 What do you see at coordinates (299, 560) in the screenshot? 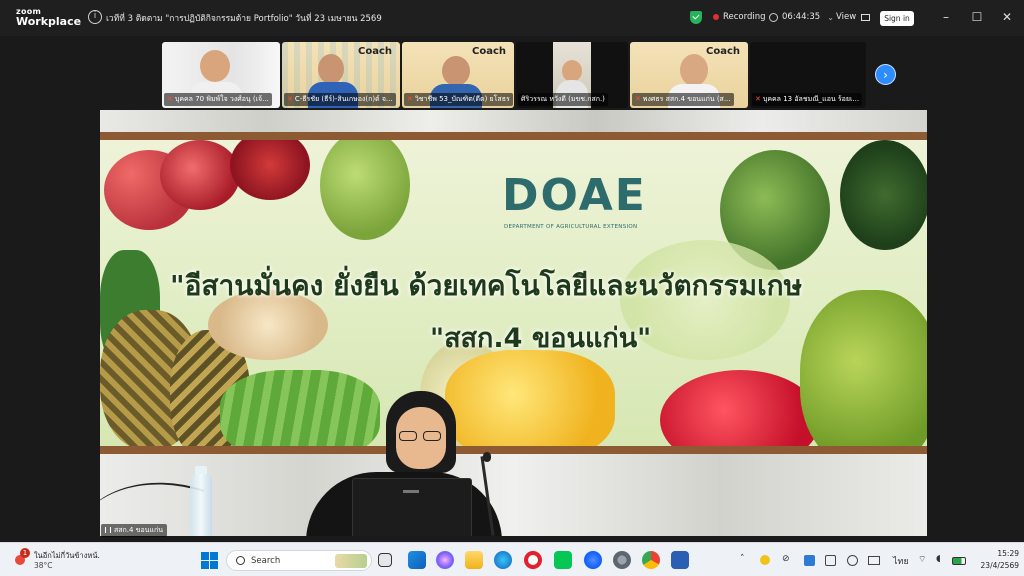
I see `taskbar-search: Search` at bounding box center [299, 560].